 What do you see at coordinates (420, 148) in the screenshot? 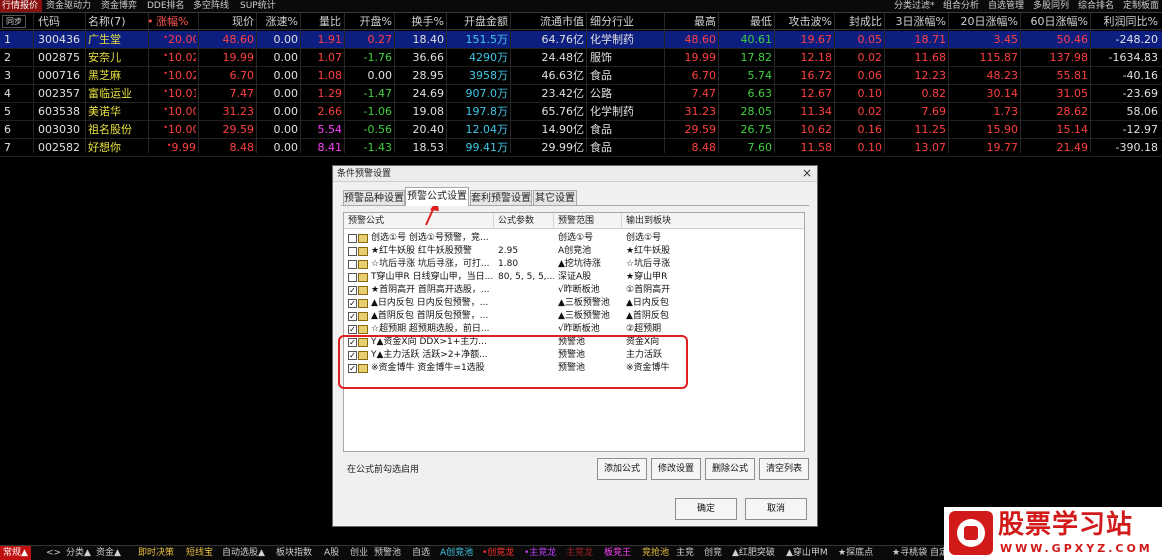
I see `cell-turnover-wrap: 18.53` at bounding box center [420, 148].